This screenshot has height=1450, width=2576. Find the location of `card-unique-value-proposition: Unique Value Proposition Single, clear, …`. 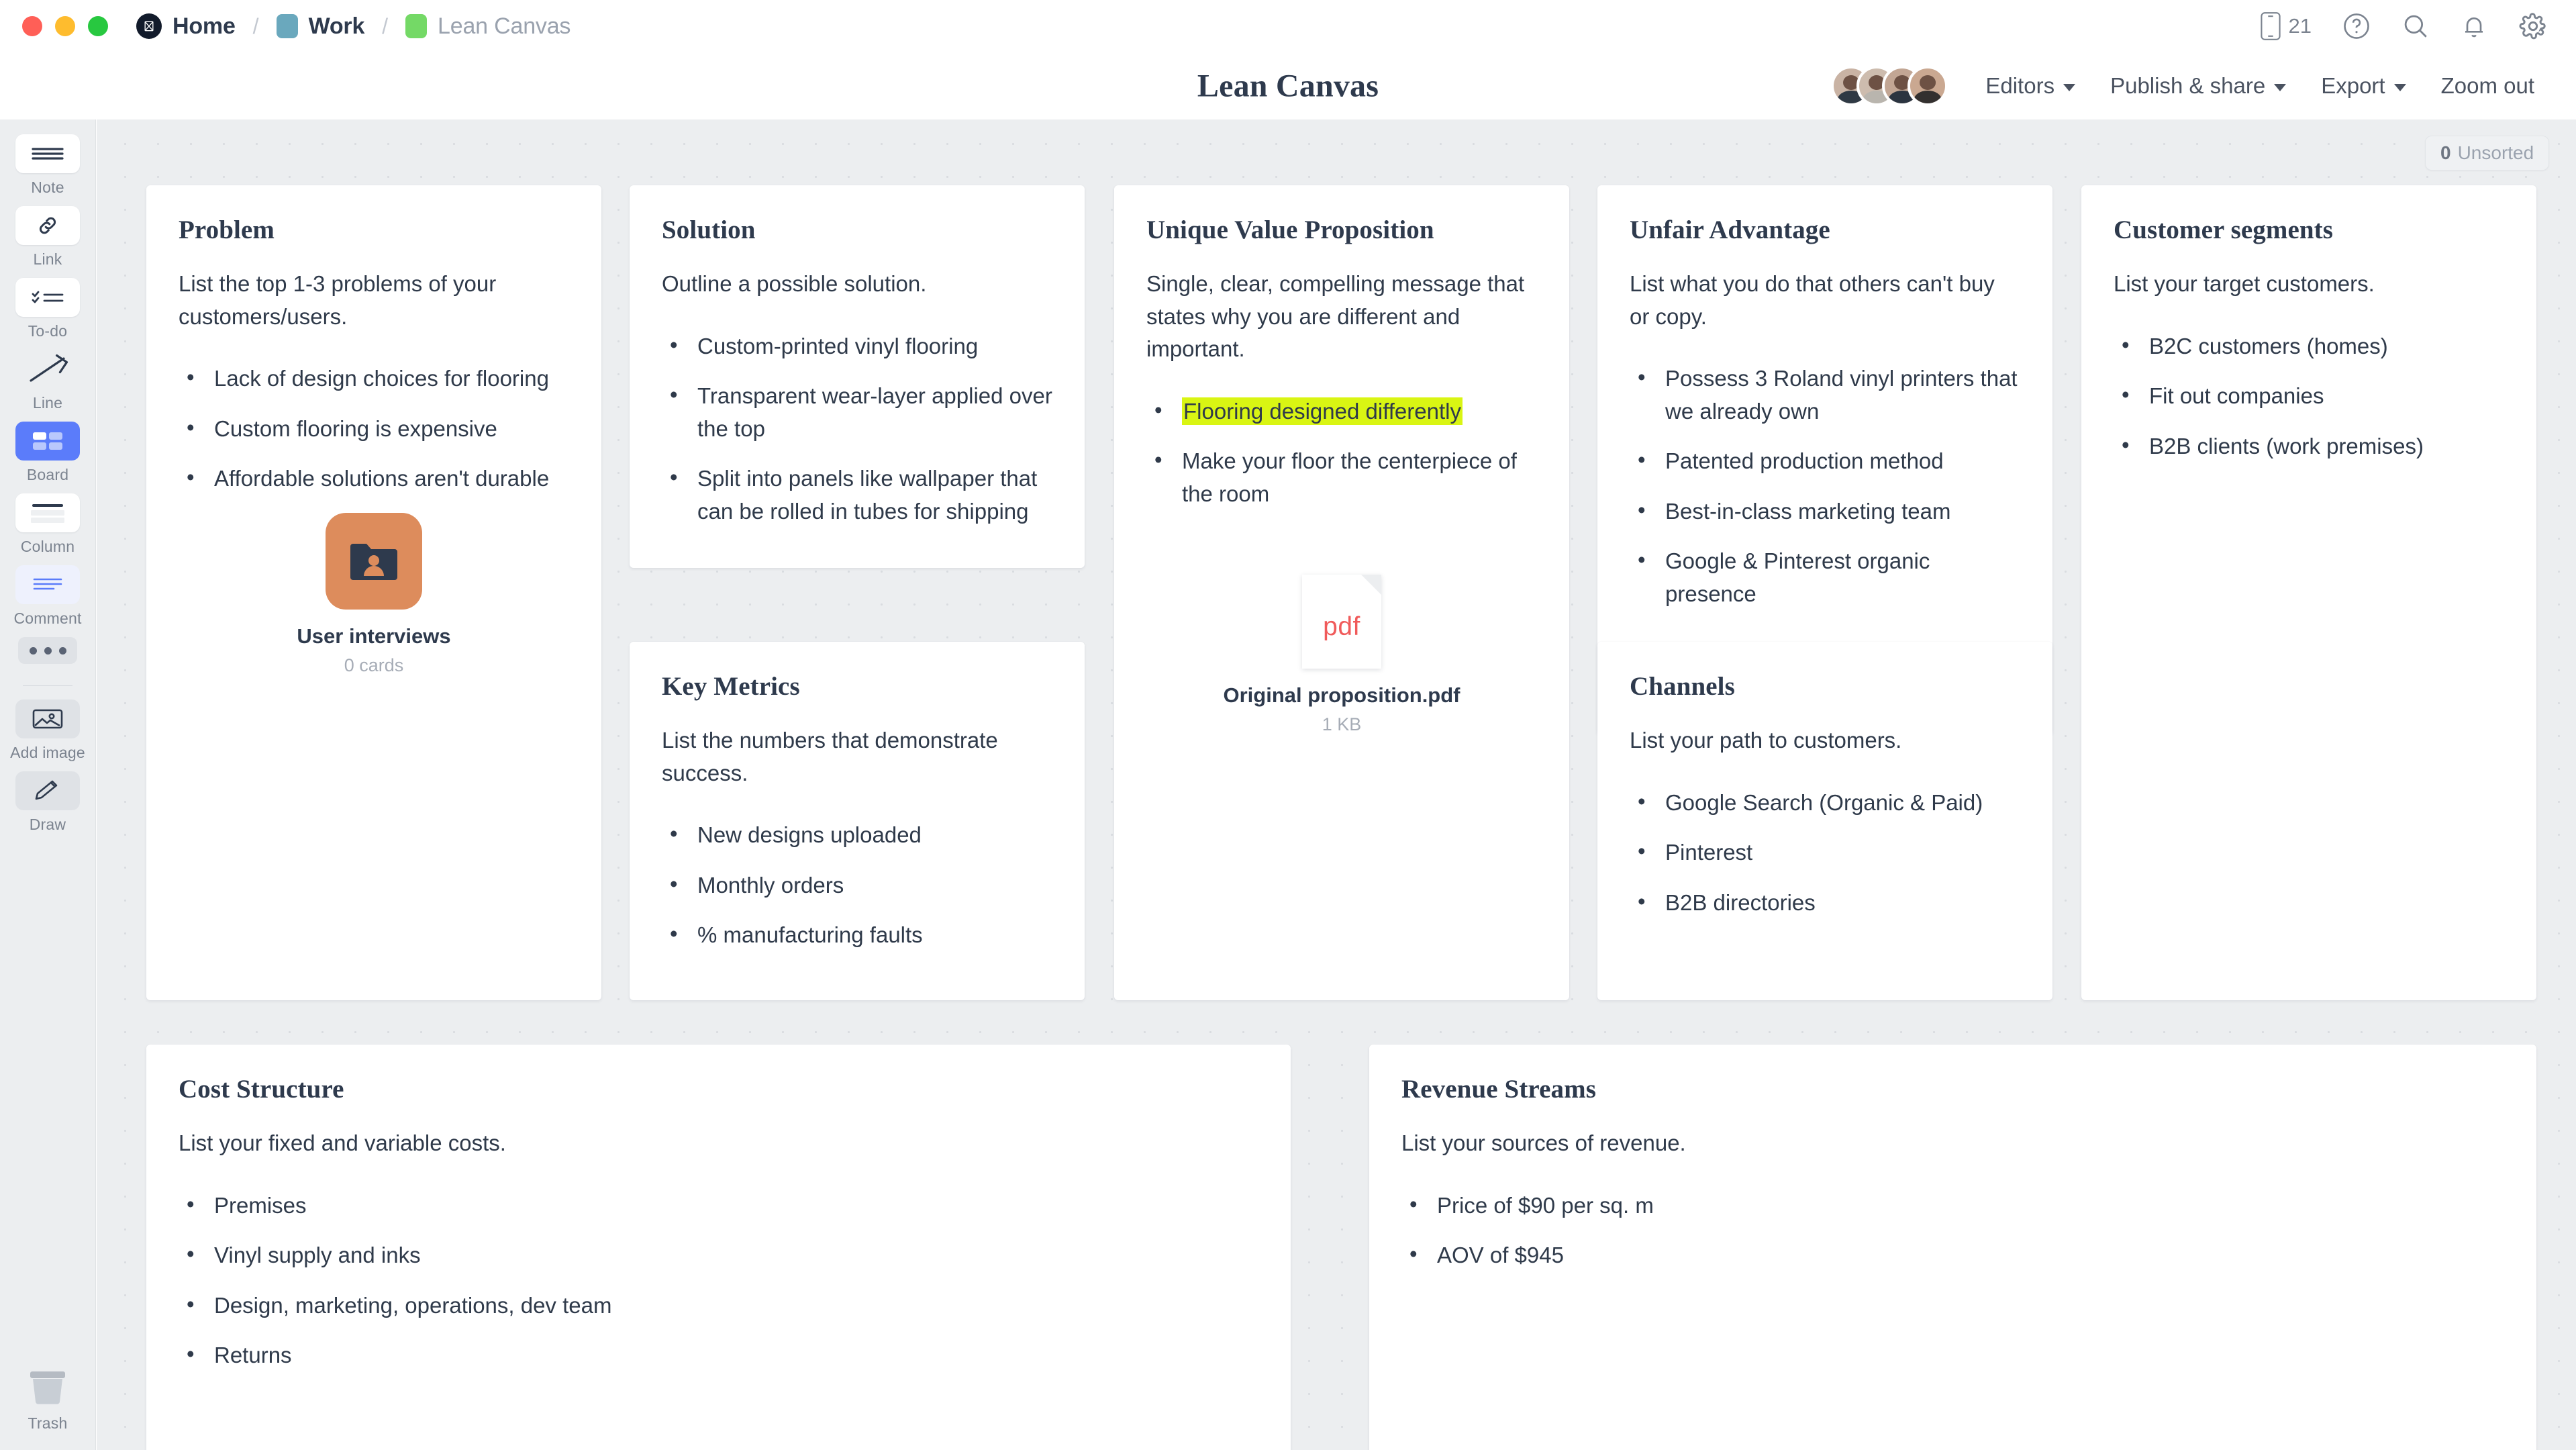

card-unique-value-proposition: Unique Value Proposition Single, clear, … is located at coordinates (1341, 592).